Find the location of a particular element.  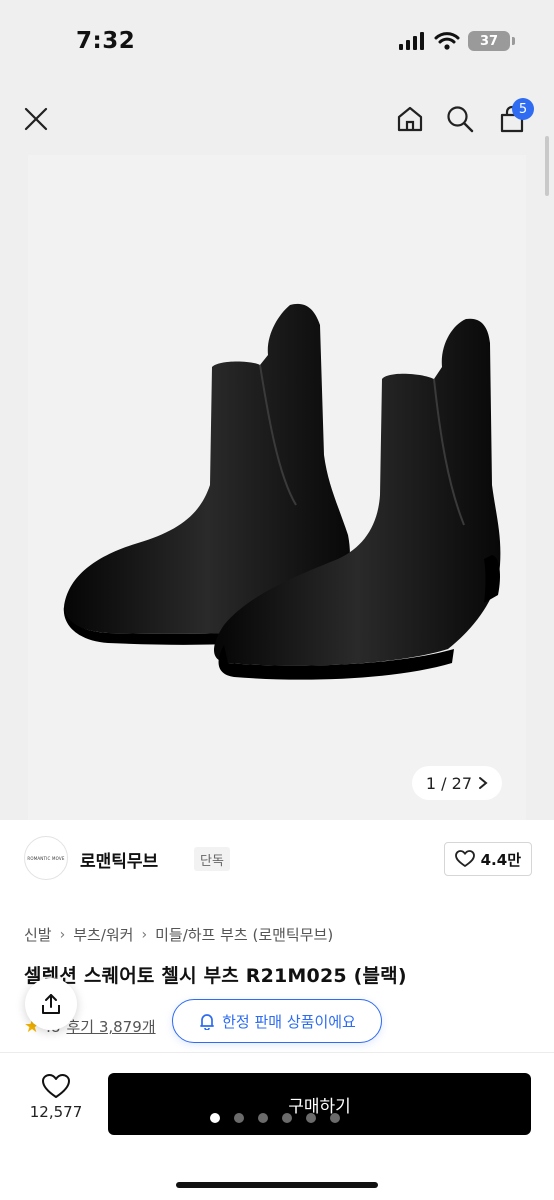

top-navigation: 5 is located at coordinates (277, 121).